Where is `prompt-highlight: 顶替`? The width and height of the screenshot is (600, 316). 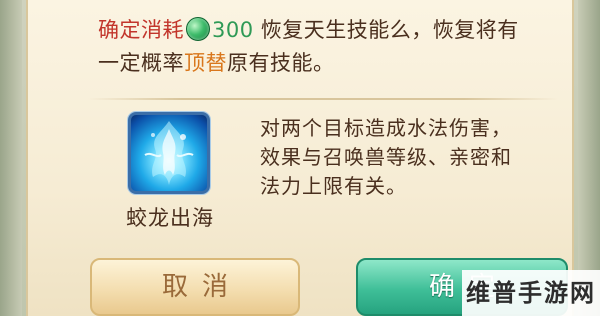 prompt-highlight: 顶替 is located at coordinates (205, 63).